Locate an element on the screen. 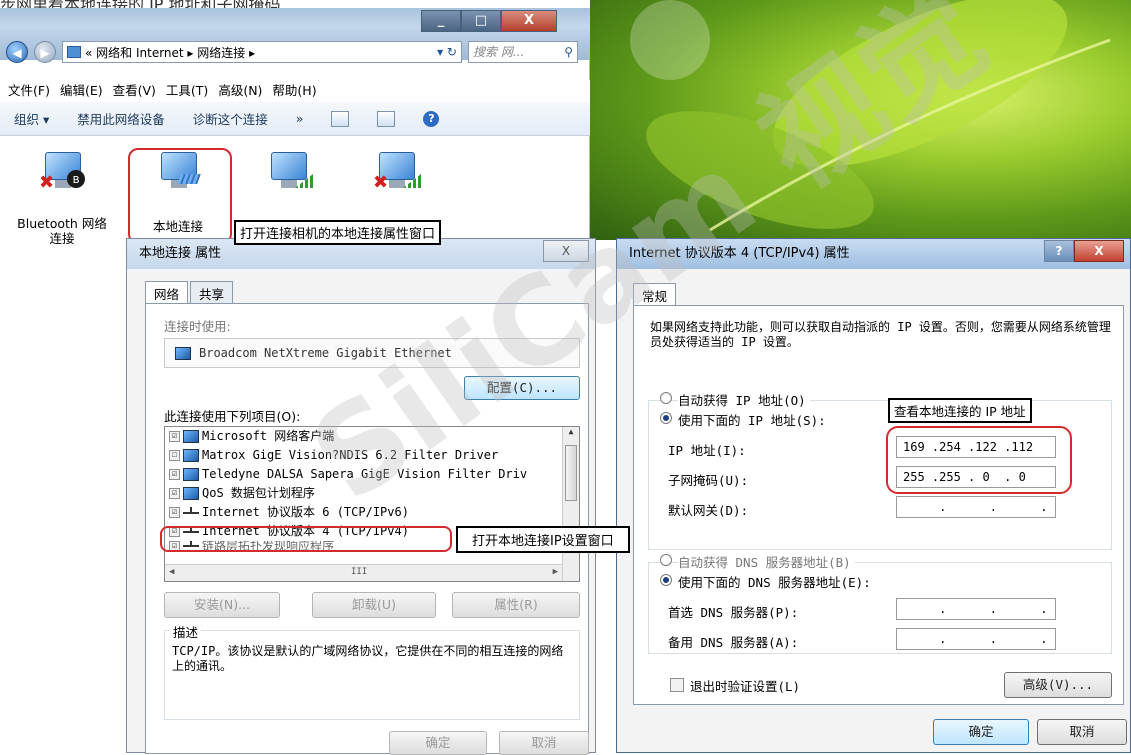  tab-networking: 网络 is located at coordinates (167, 293).